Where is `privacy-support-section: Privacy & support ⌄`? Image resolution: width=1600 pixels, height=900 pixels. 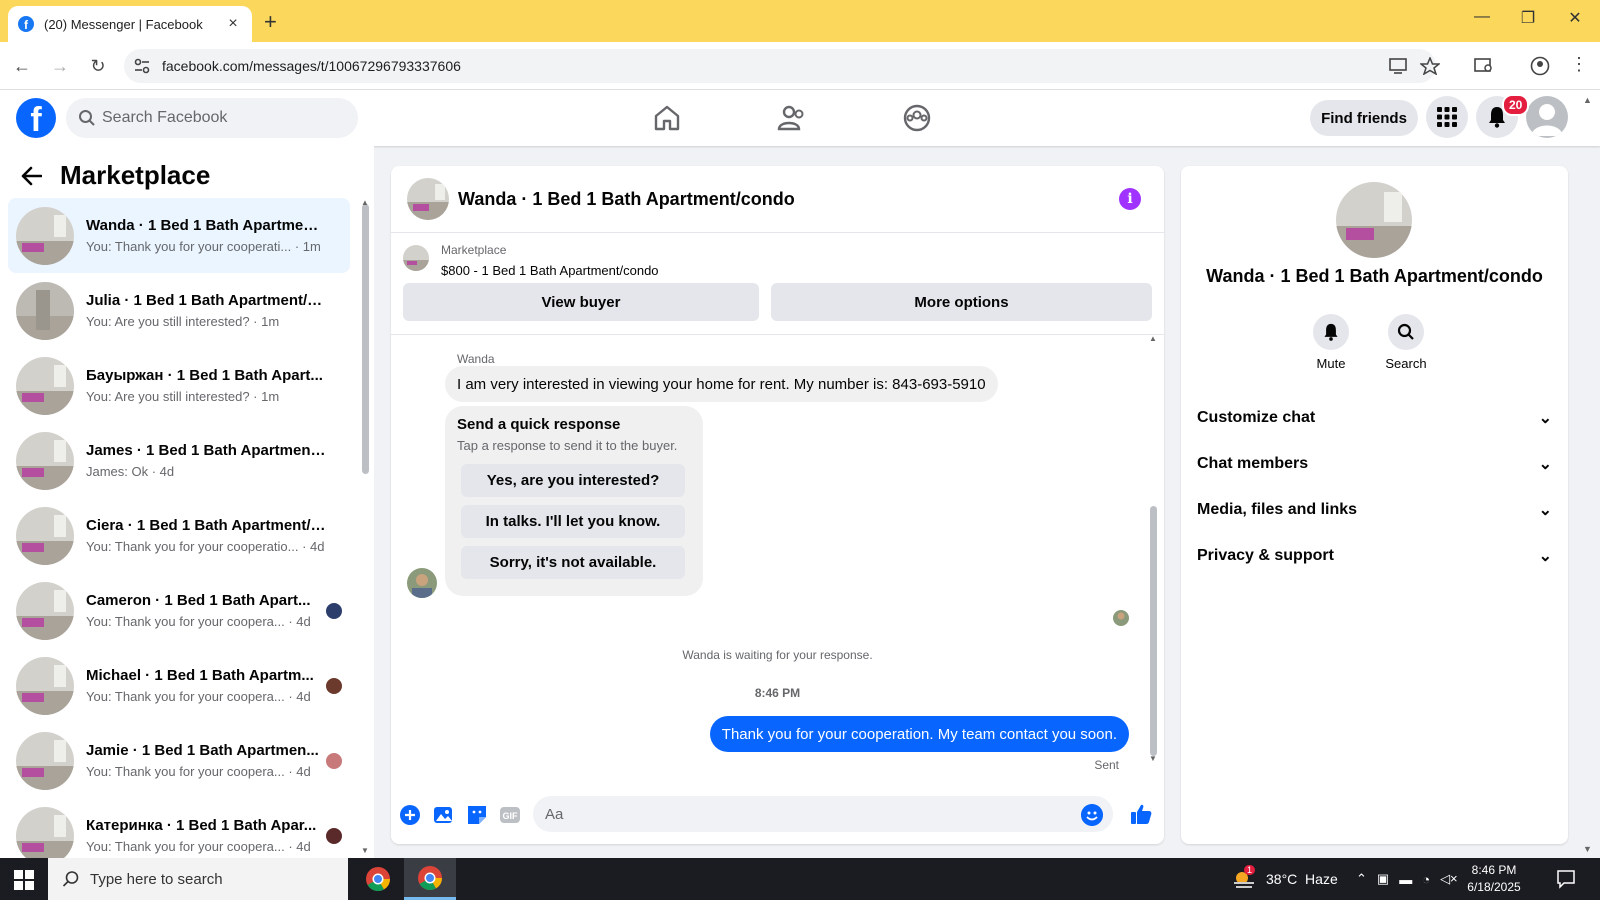 privacy-support-section: Privacy & support ⌄ is located at coordinates (1374, 556).